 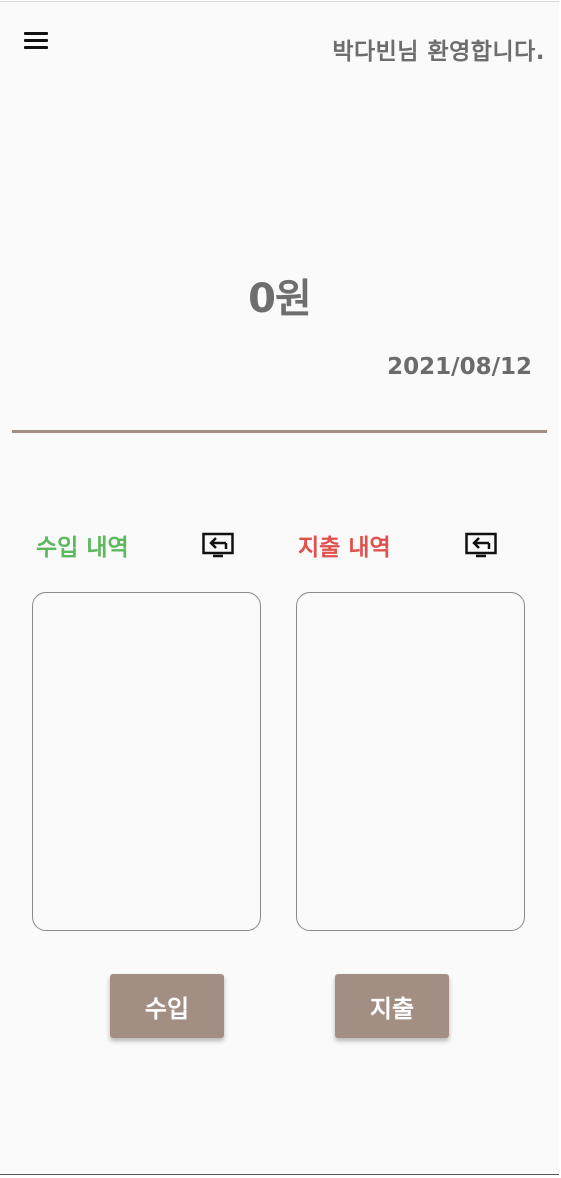 I want to click on hamburger-menu-icon, so click(x=37, y=41).